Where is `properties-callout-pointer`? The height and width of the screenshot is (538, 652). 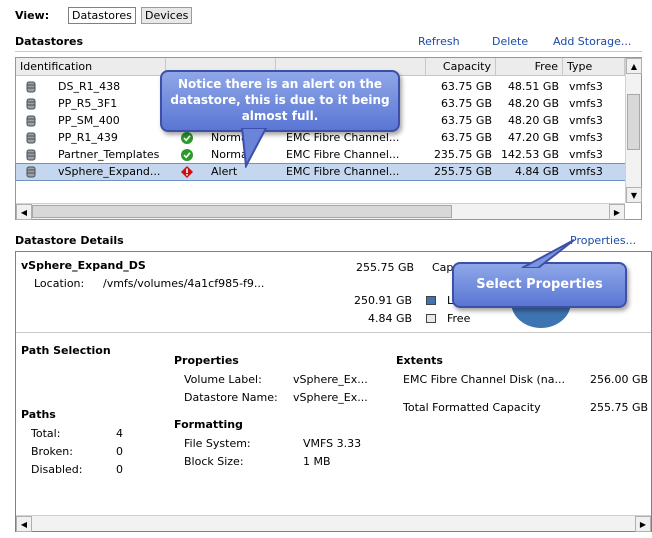 properties-callout-pointer is located at coordinates (548, 253).